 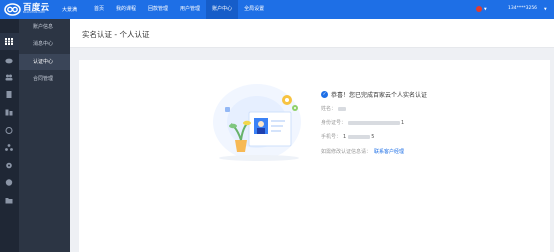 What do you see at coordinates (9, 165) in the screenshot?
I see `settings-icon` at bounding box center [9, 165].